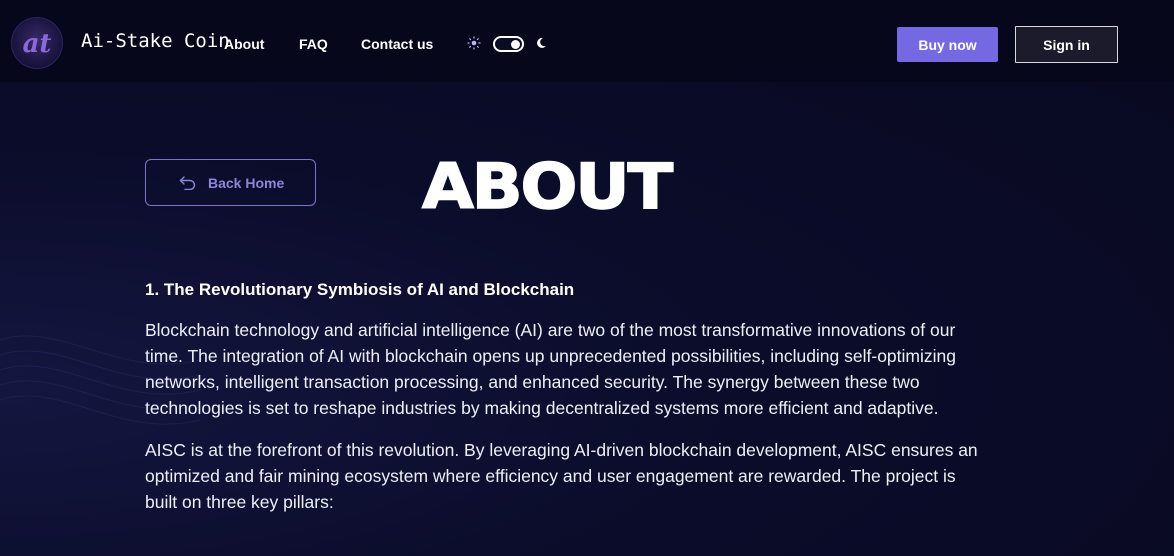  I want to click on buy-now-button: Buy now, so click(947, 44).